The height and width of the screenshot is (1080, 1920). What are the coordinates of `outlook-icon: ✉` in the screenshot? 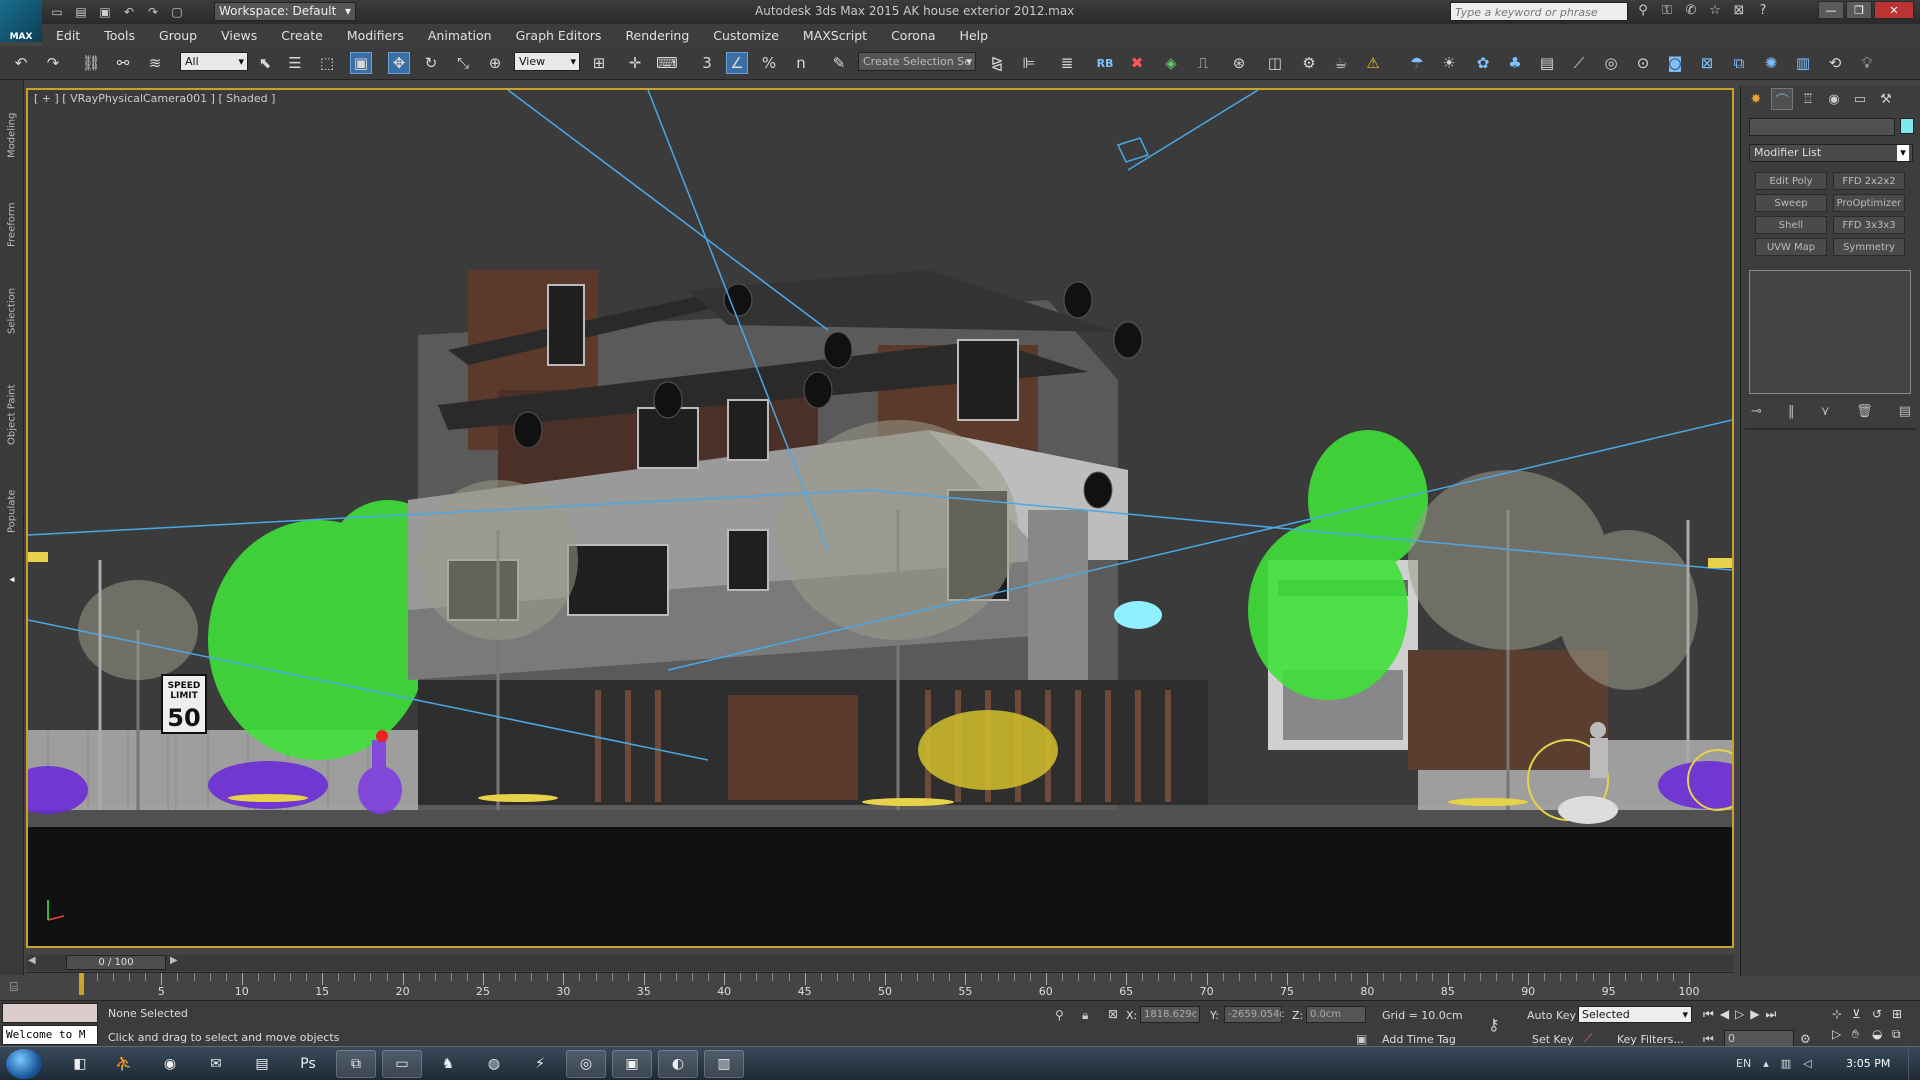 It's located at (216, 1064).